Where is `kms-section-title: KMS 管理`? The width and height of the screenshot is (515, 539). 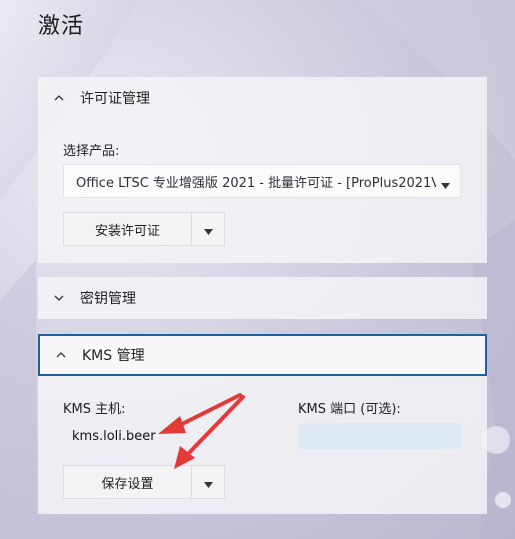
kms-section-title: KMS 管理 is located at coordinates (113, 356).